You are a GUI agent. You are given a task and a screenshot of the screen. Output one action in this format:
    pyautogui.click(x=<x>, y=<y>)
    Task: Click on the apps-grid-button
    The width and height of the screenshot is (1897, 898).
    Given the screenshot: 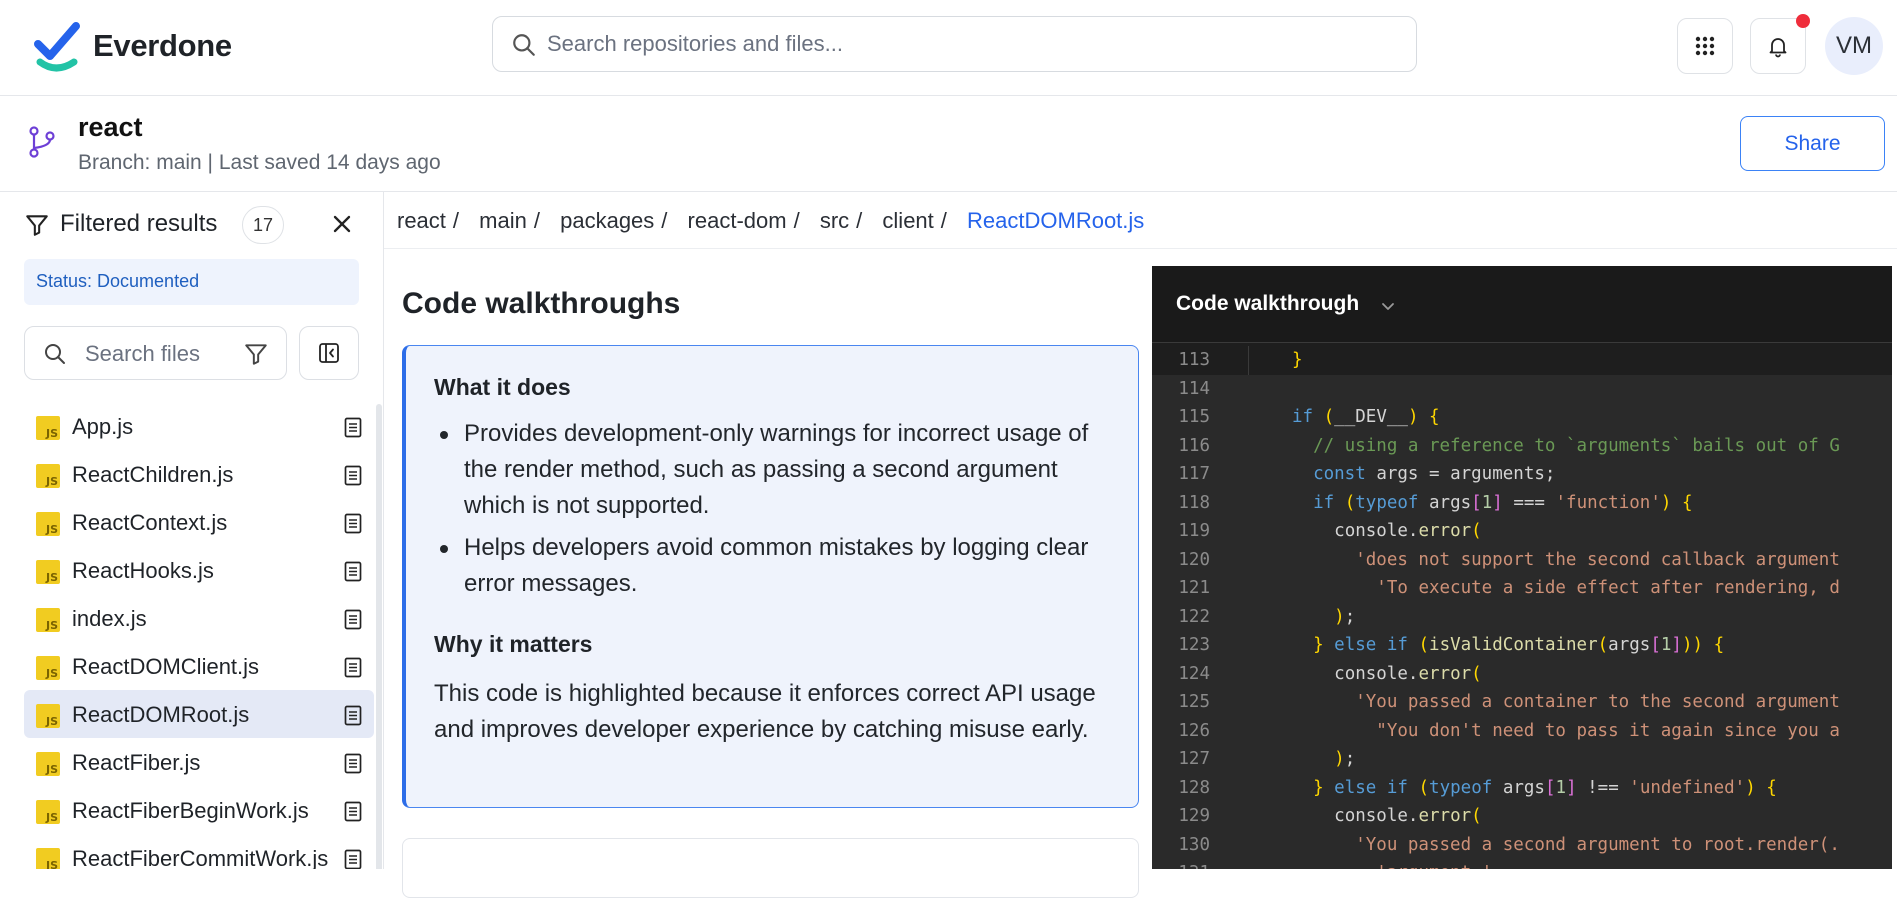 What is the action you would take?
    pyautogui.click(x=1705, y=46)
    